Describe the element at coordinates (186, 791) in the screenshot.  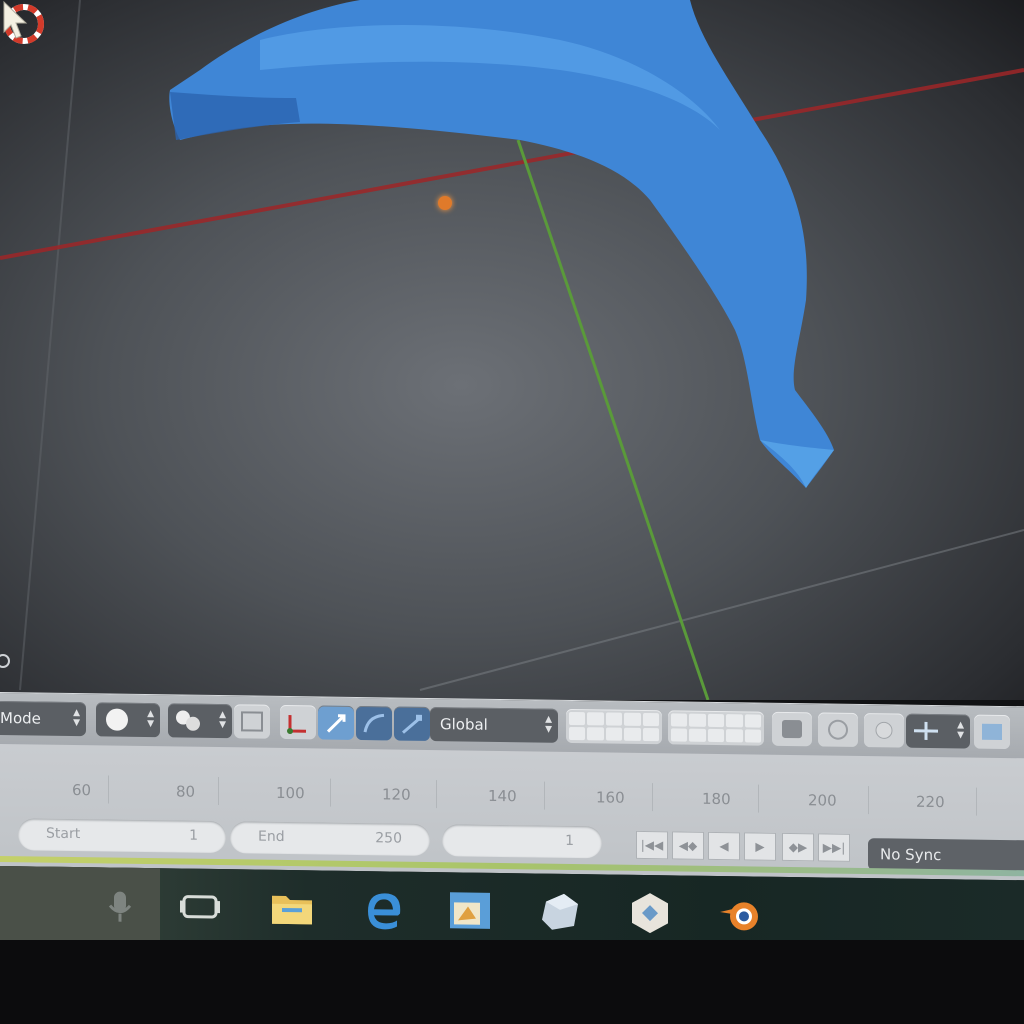
I see `frame-label: 80` at that location.